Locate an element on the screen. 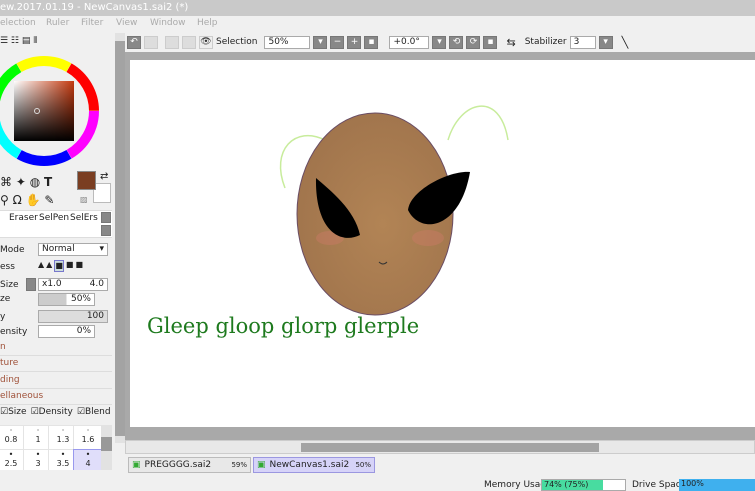 The image size is (755, 491). rotate-right-button: ⟳ is located at coordinates (473, 42).